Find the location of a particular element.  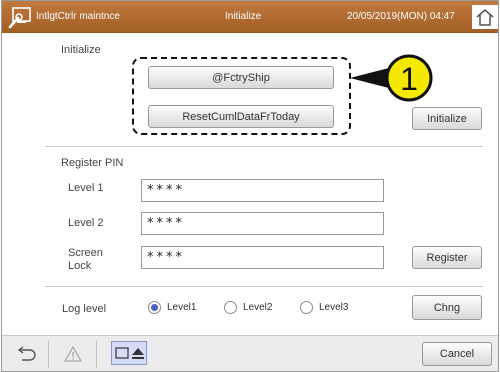

initialize-button: Initialize is located at coordinates (447, 118).